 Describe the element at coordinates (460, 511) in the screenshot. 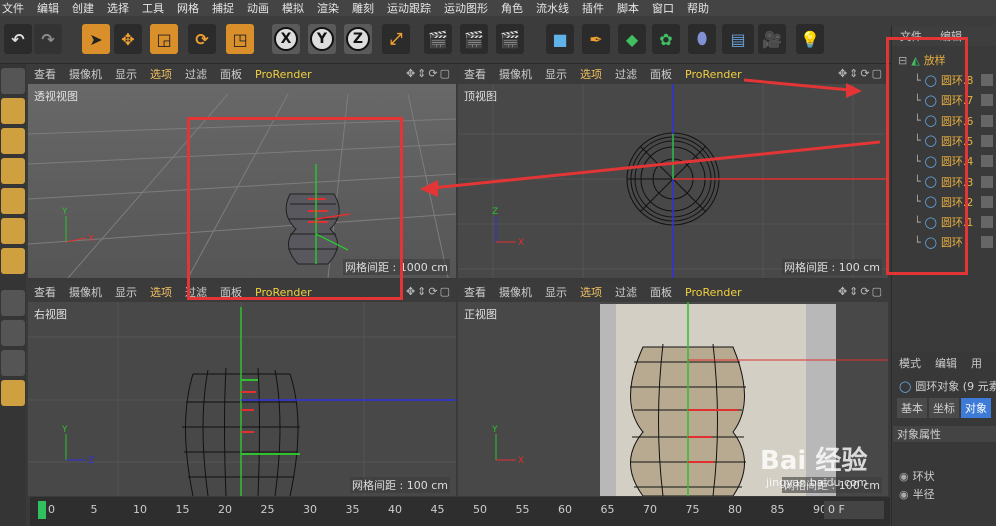

I see `timeline: 0 5 10 15 20 25 30 35 40 45 50 55 60 65 70 75 80 85 90 0 F` at that location.